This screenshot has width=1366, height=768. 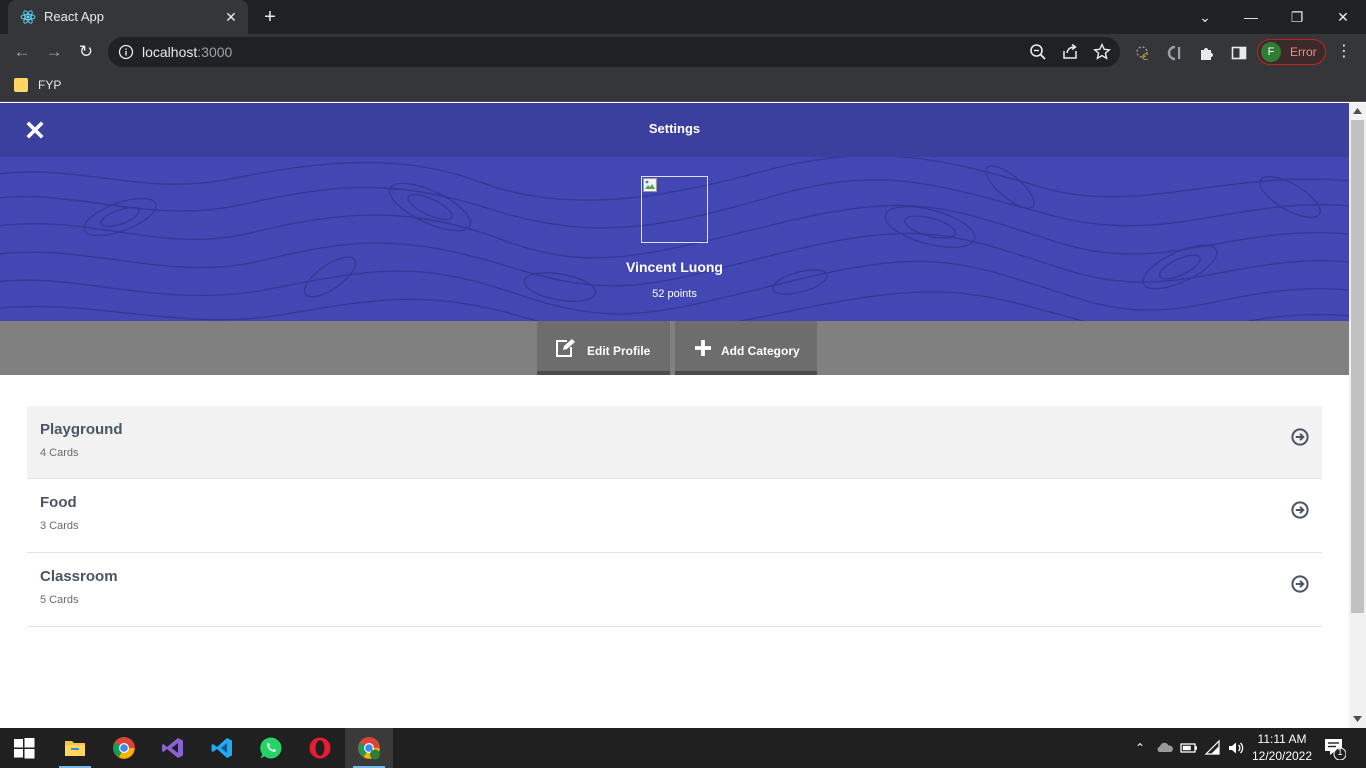 What do you see at coordinates (1282, 748) in the screenshot?
I see `taskbar-clock: 11:11 AM 12/20/2022` at bounding box center [1282, 748].